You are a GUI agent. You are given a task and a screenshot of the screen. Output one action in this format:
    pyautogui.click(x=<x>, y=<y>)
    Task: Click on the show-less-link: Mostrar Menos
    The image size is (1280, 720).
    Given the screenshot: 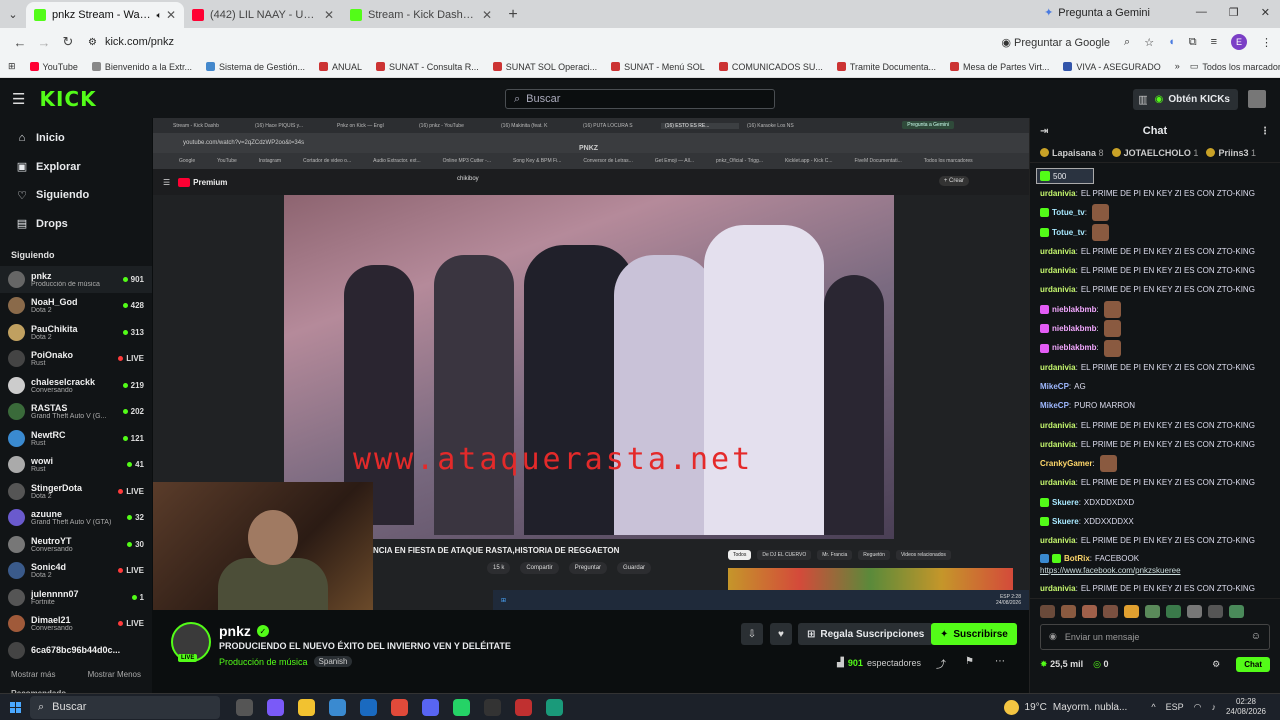 What is the action you would take?
    pyautogui.click(x=114, y=674)
    